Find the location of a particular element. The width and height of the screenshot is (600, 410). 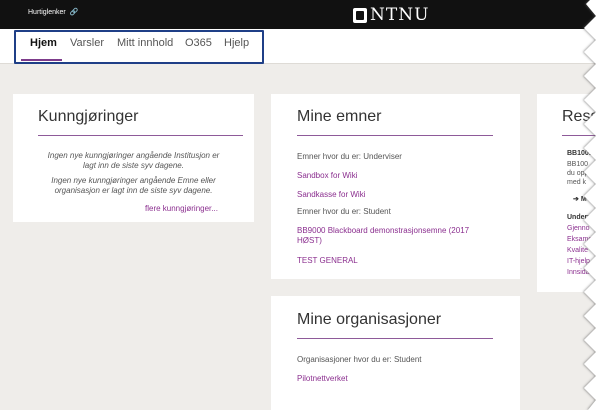

organization-link: Pilotnettverket is located at coordinates (322, 379).